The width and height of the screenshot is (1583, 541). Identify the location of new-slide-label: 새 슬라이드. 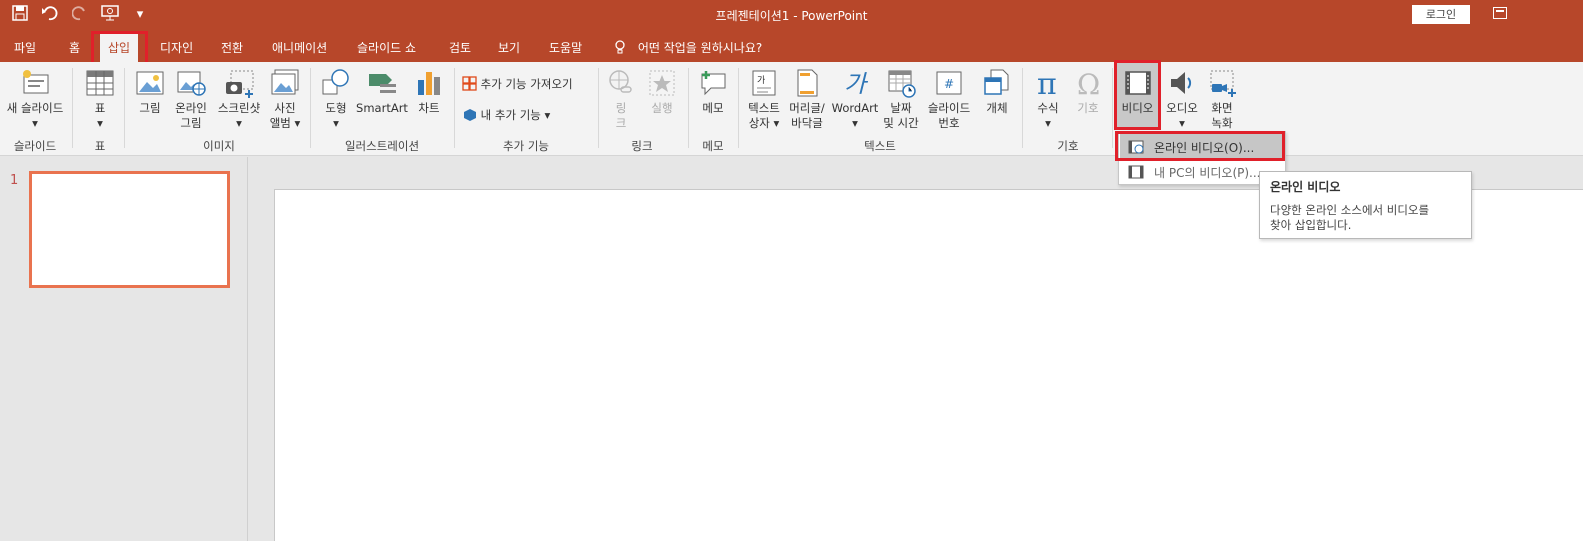
(35, 108).